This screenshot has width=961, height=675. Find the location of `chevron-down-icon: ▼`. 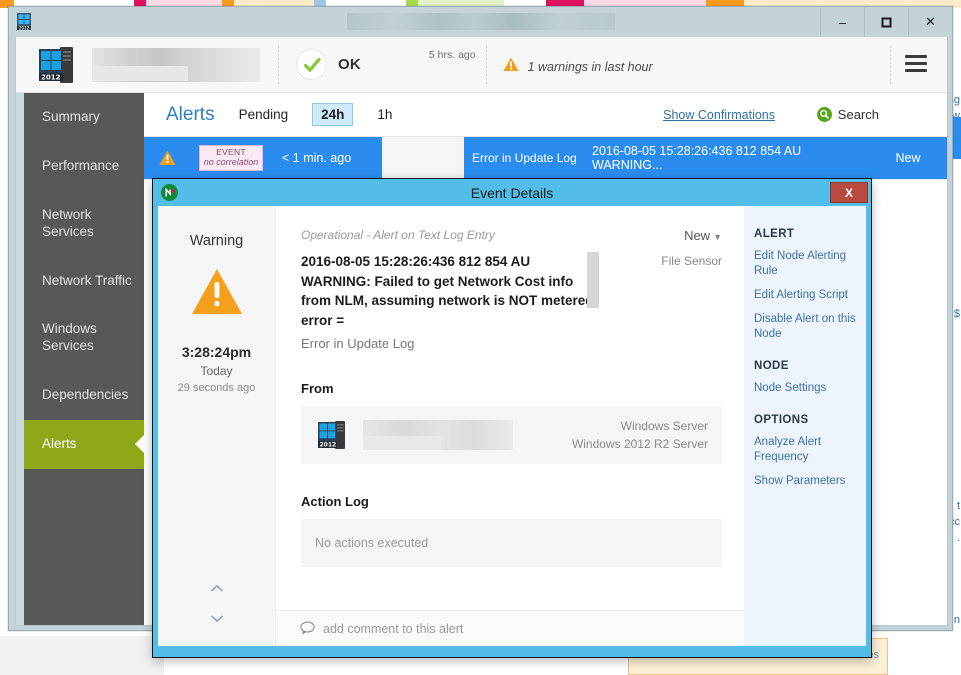

chevron-down-icon: ▼ is located at coordinates (717, 237).